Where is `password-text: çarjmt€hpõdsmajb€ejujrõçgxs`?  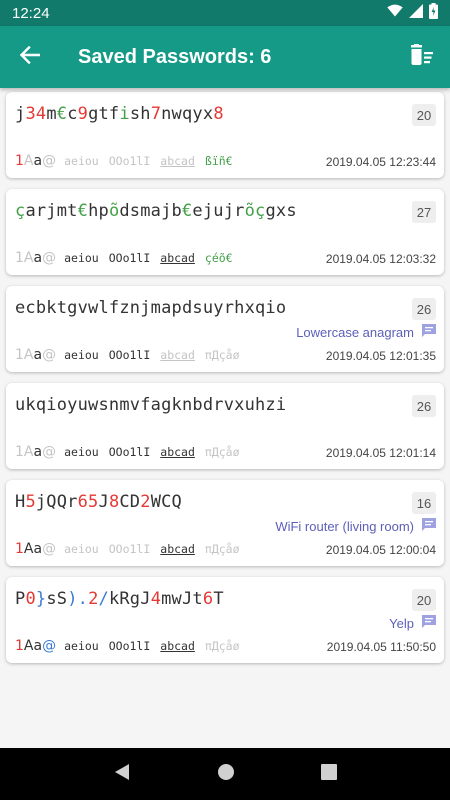
password-text: çarjmt€hpõdsmajb€ejujrõçgxs is located at coordinates (156, 211).